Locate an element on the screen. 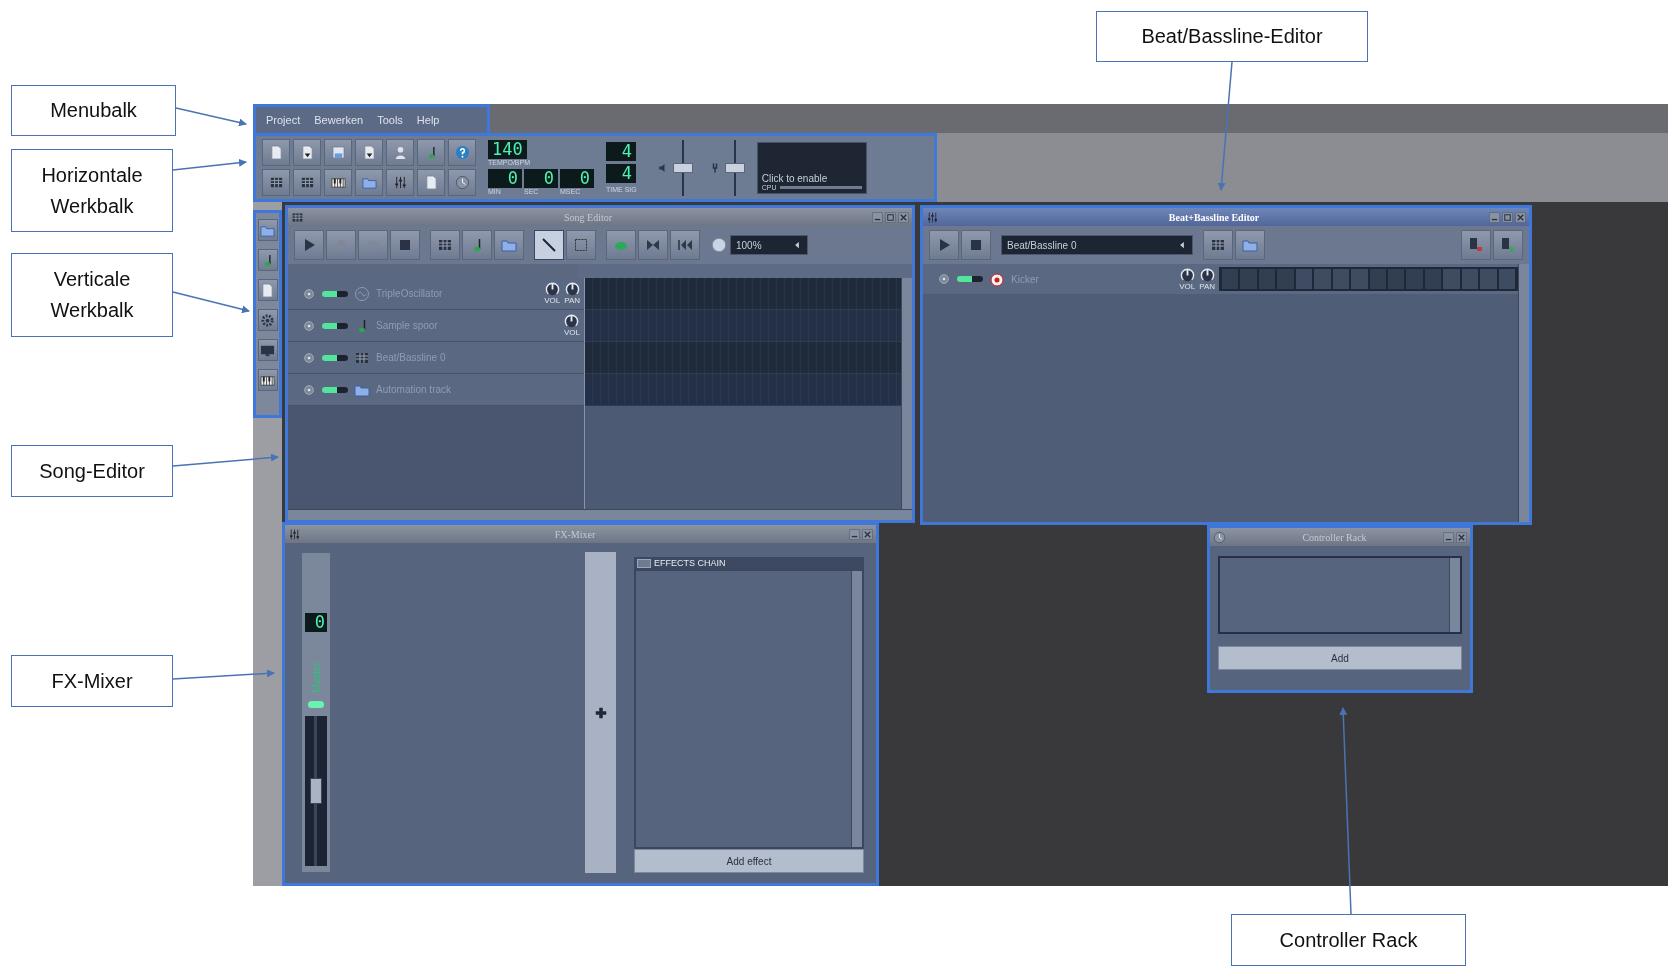 The height and width of the screenshot is (968, 1668). steps-remove-button is located at coordinates (1476, 245).